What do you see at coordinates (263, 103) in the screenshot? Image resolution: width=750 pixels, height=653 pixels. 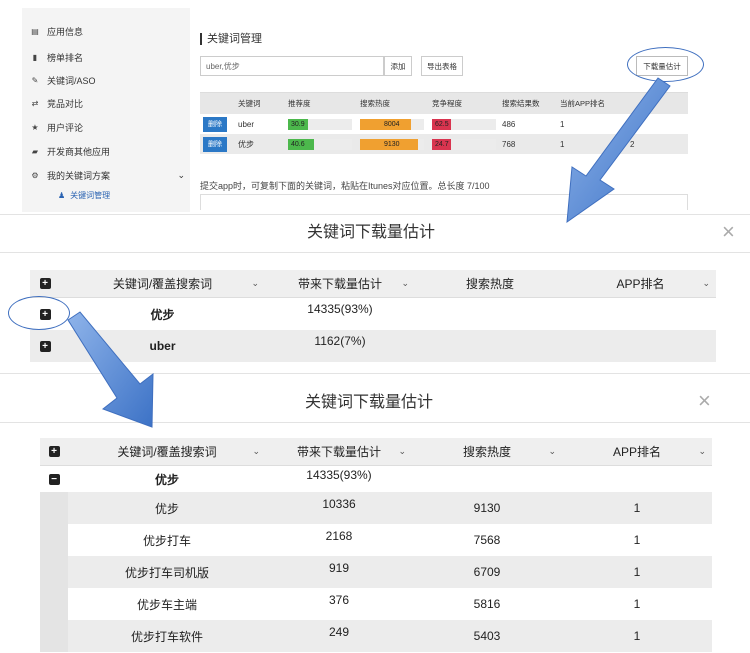 I see `col-keyword: 关键词` at bounding box center [263, 103].